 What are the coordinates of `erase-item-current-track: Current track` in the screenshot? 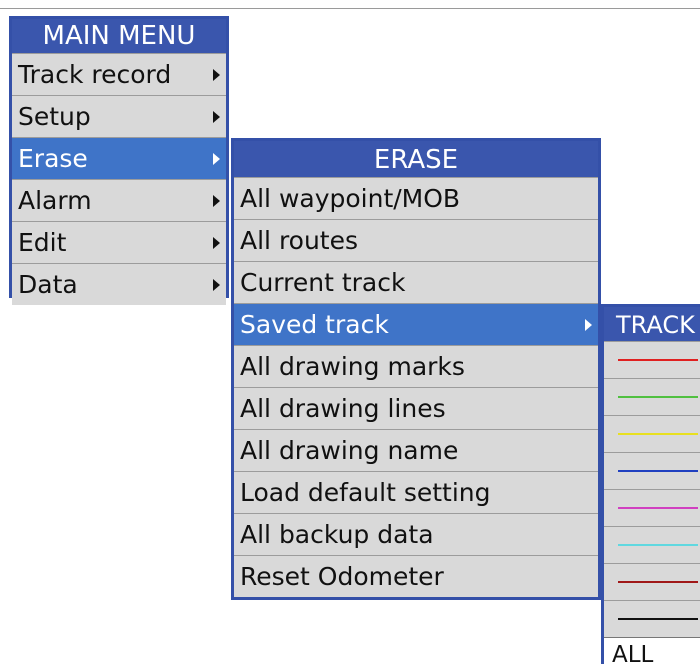 It's located at (416, 282).